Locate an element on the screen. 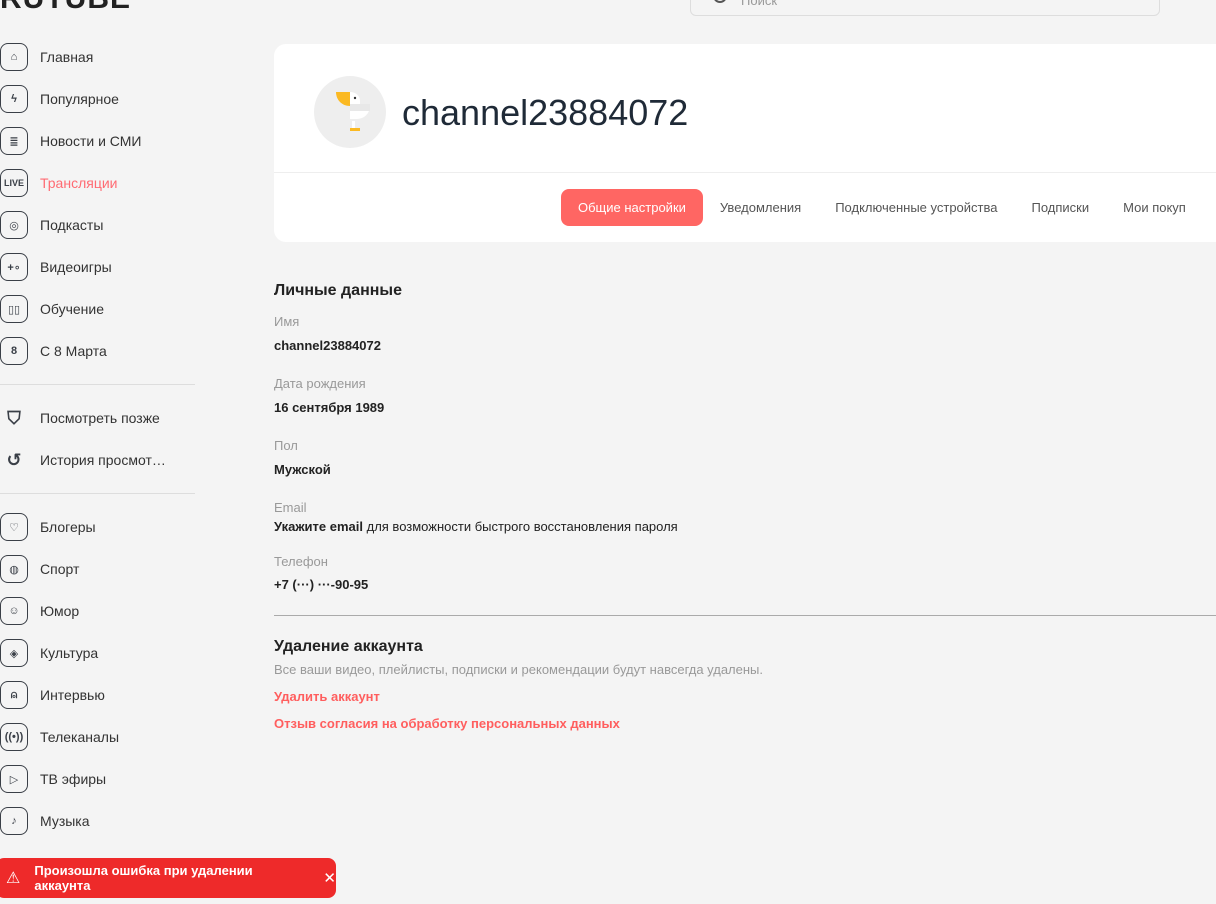  sidebar-item-label: Телеканалы is located at coordinates (80, 737).